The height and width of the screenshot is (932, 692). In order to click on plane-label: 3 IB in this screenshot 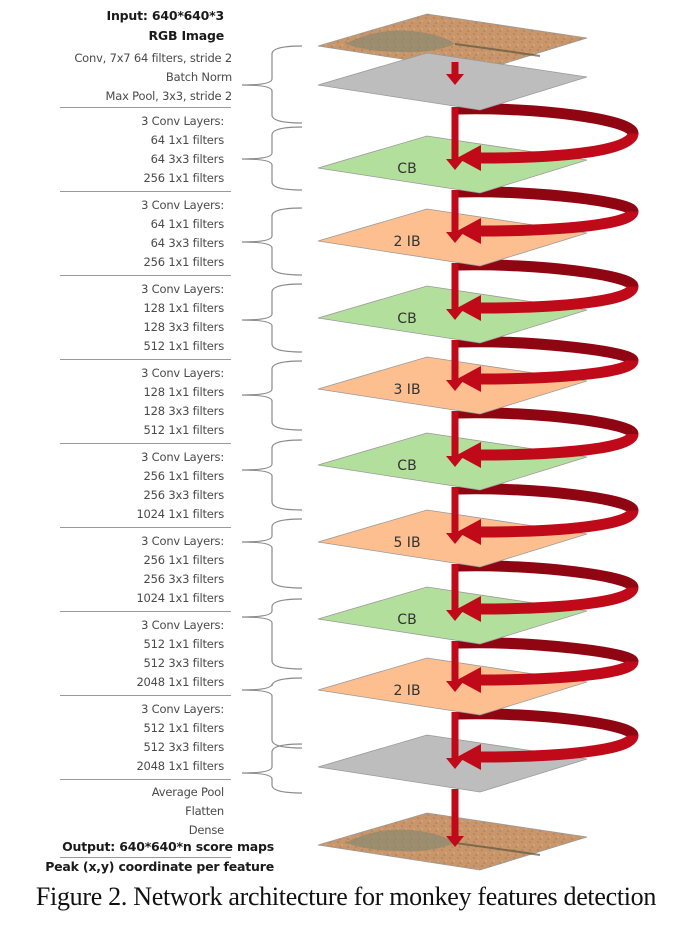, I will do `click(406, 390)`.